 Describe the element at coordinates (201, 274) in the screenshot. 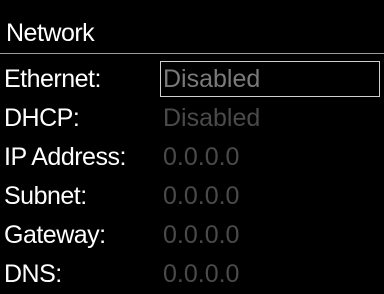

I see `dns-field: 0.0.0.0` at that location.